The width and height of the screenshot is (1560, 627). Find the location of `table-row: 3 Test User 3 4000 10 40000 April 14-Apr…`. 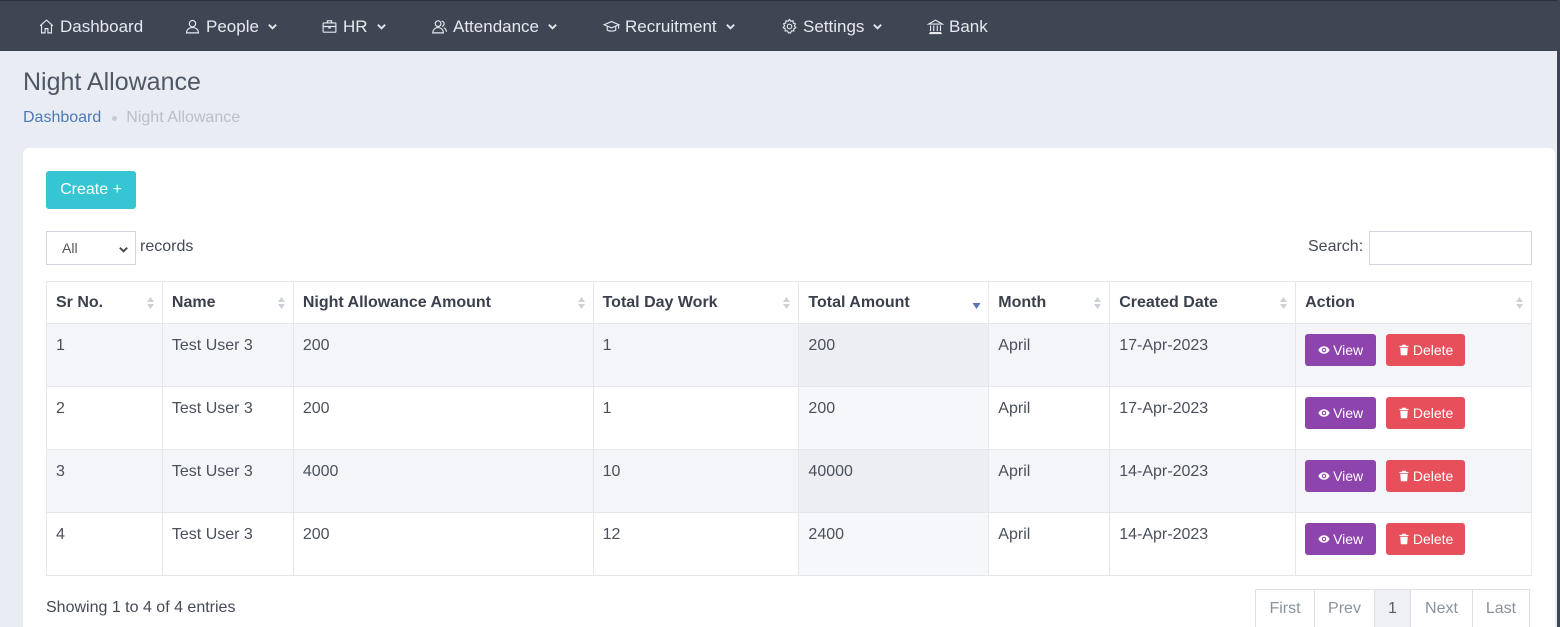

table-row: 3 Test User 3 4000 10 40000 April 14-Apr… is located at coordinates (789, 481).